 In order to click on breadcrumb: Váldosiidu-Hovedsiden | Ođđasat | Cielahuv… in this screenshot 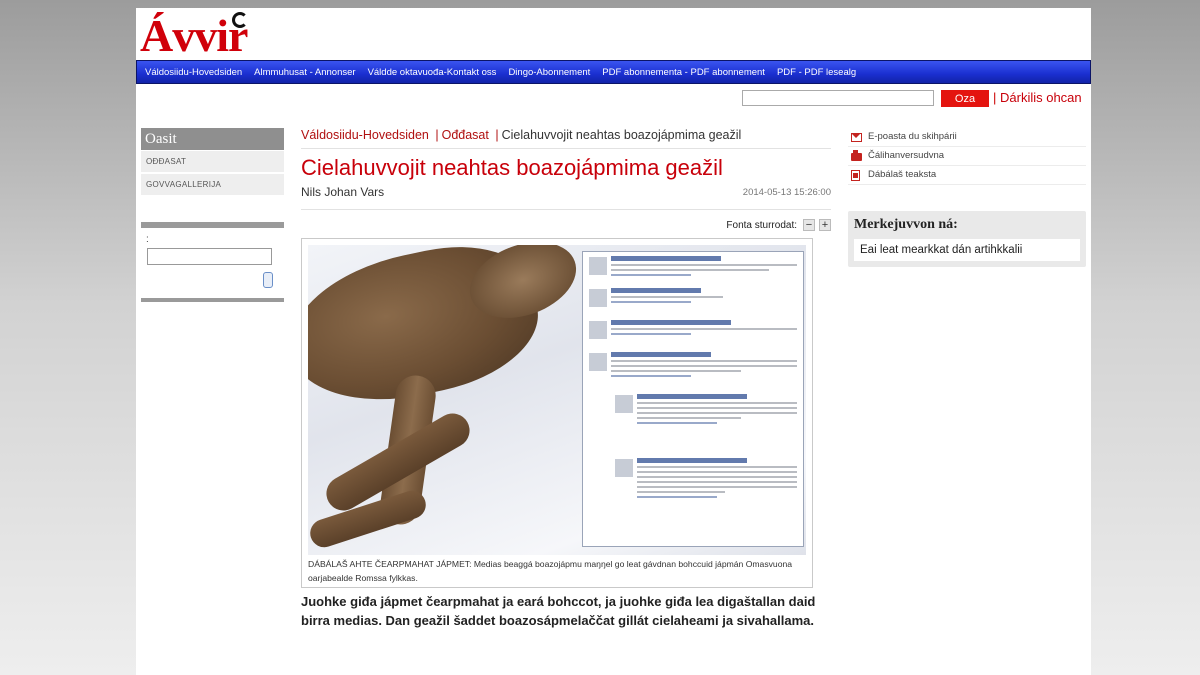, I will do `click(566, 135)`.